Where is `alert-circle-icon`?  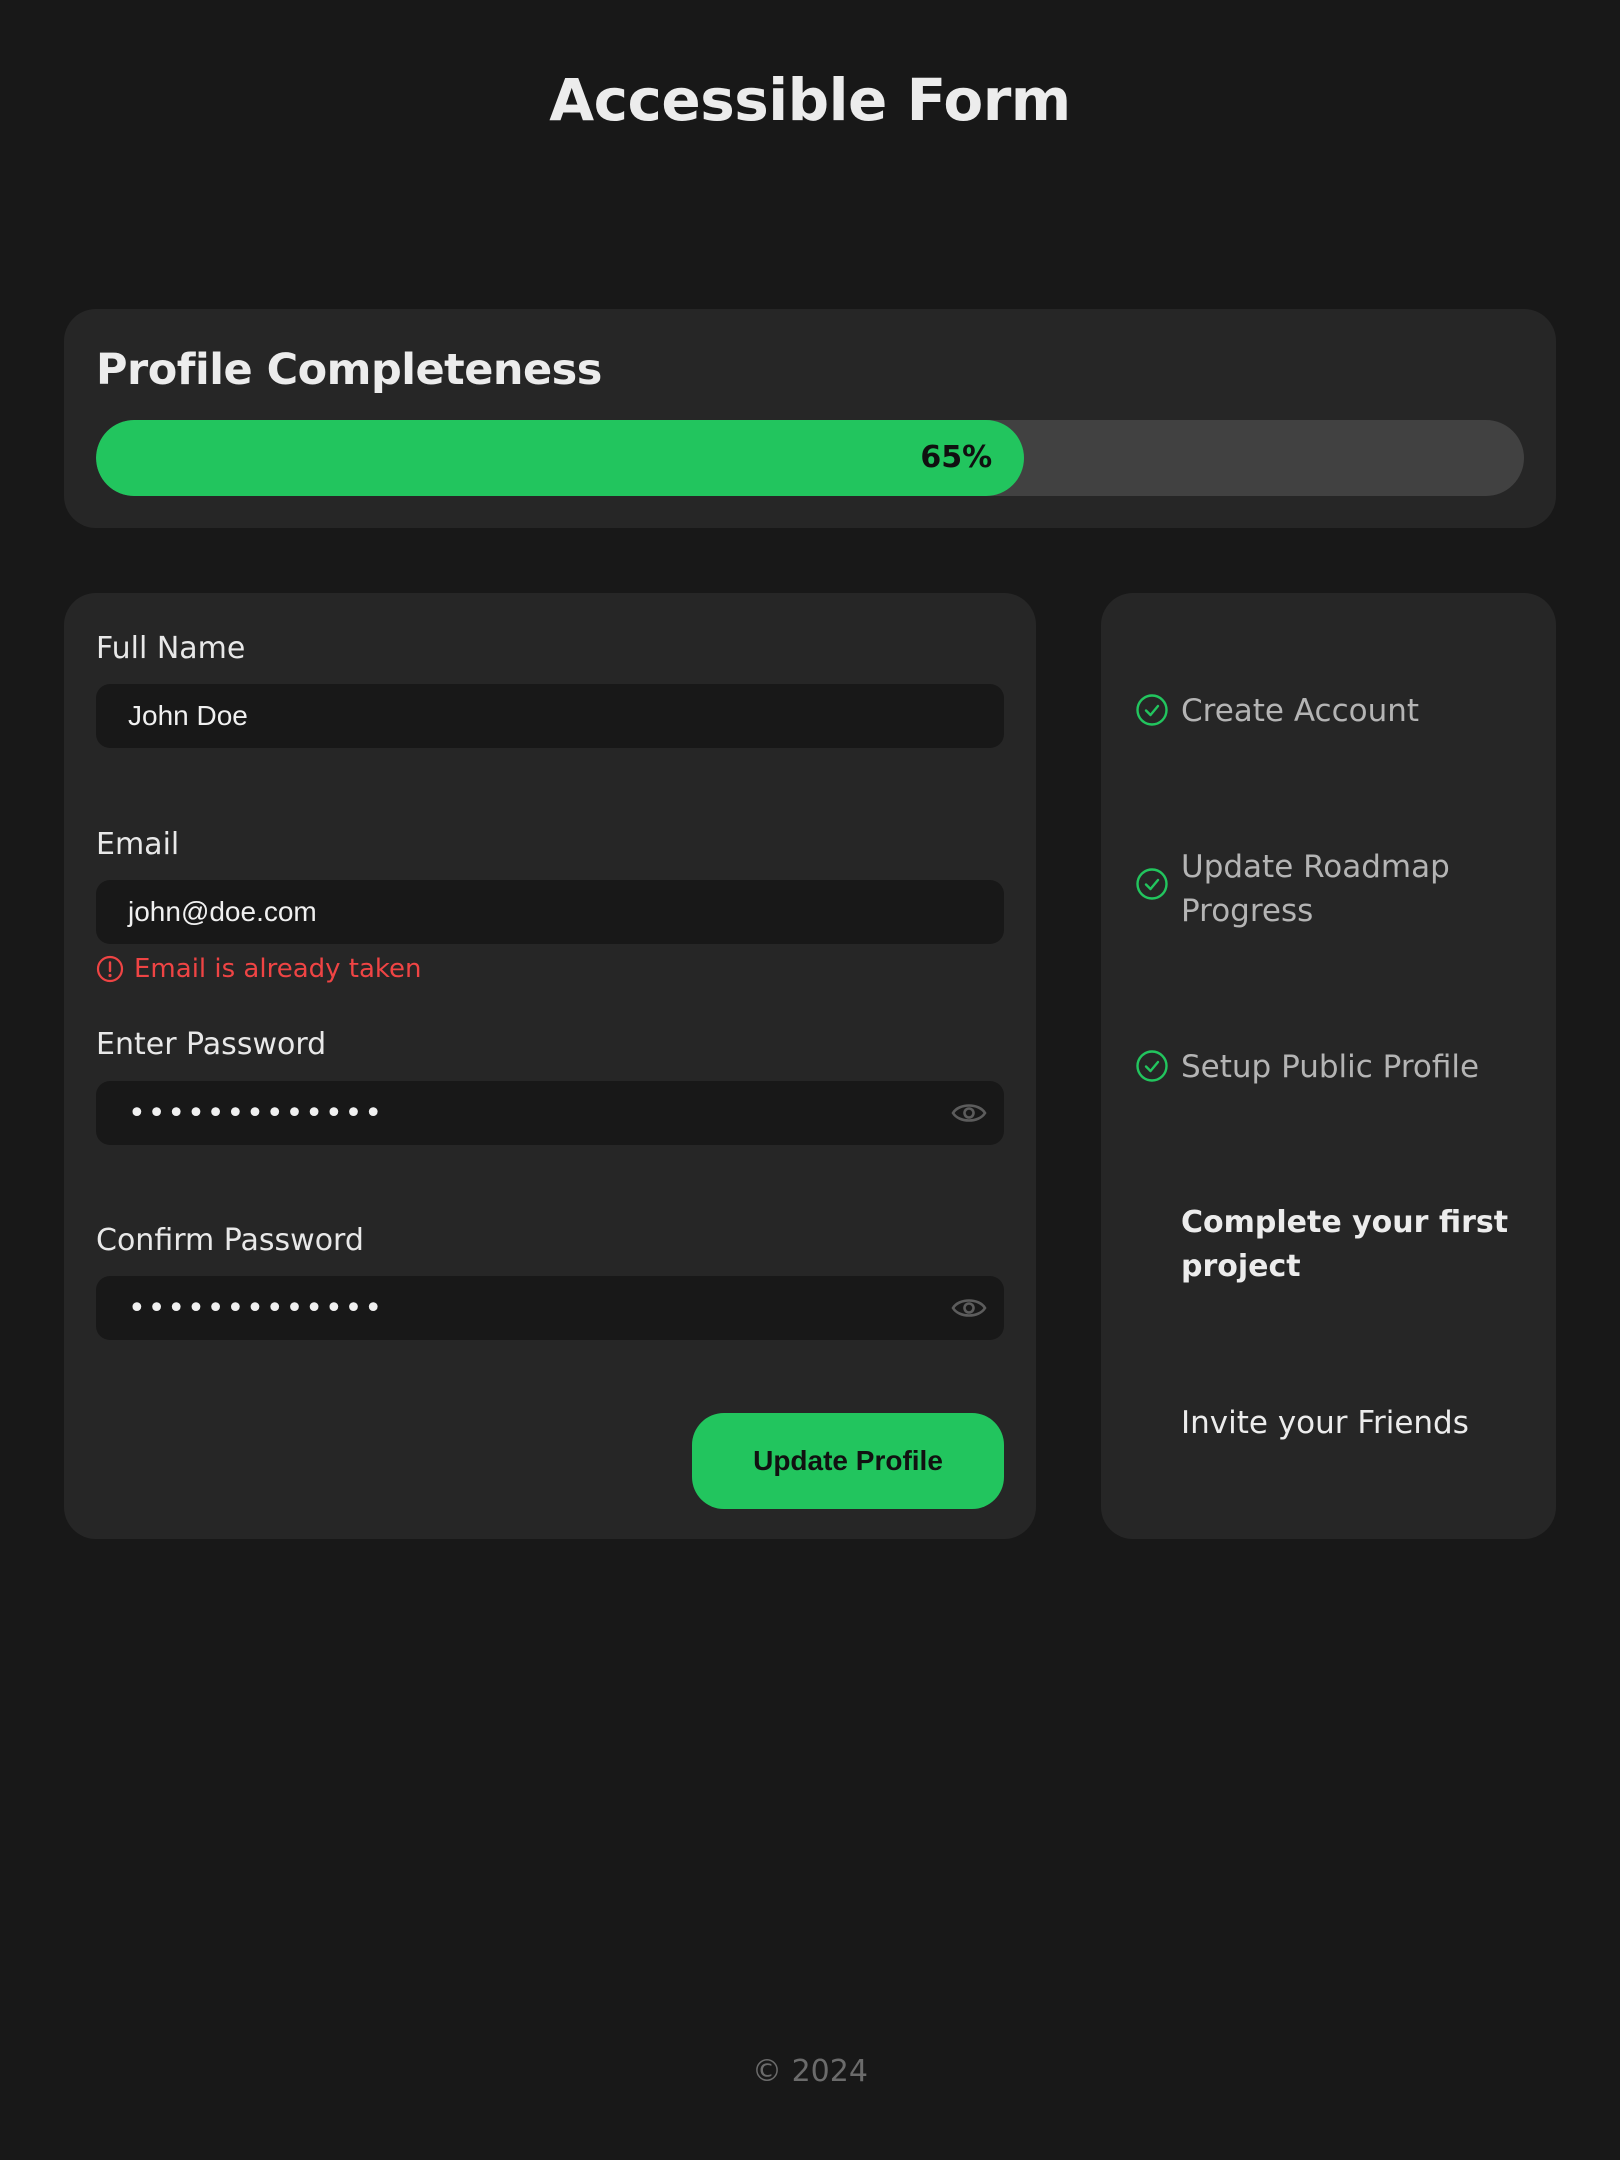 alert-circle-icon is located at coordinates (110, 969).